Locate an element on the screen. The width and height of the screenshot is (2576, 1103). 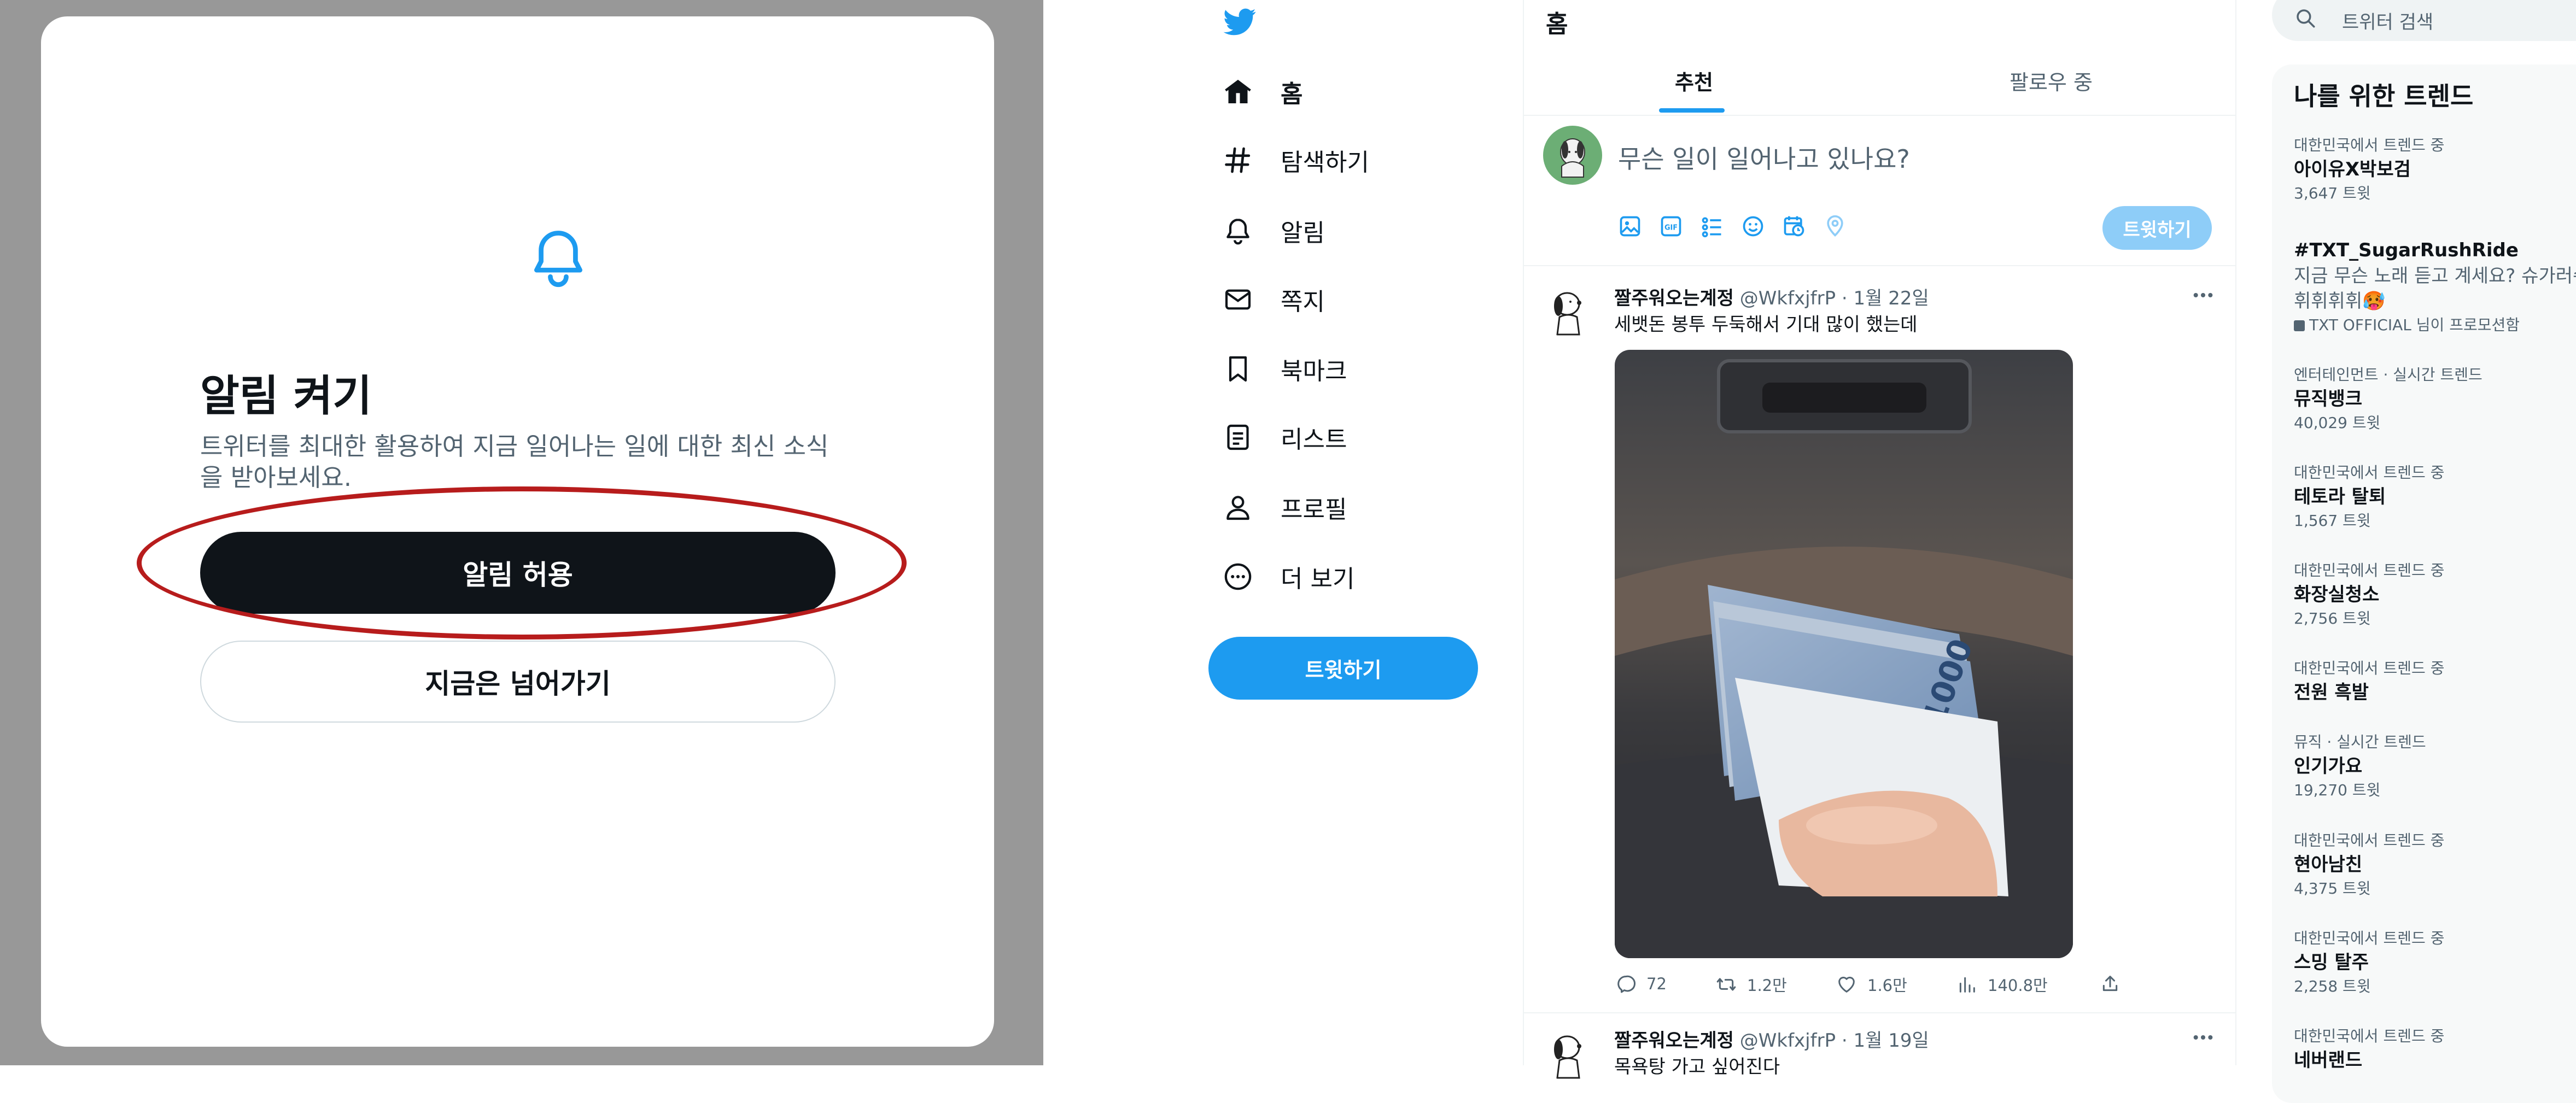
tab-following: 팔로우 중 is located at coordinates (2051, 81).